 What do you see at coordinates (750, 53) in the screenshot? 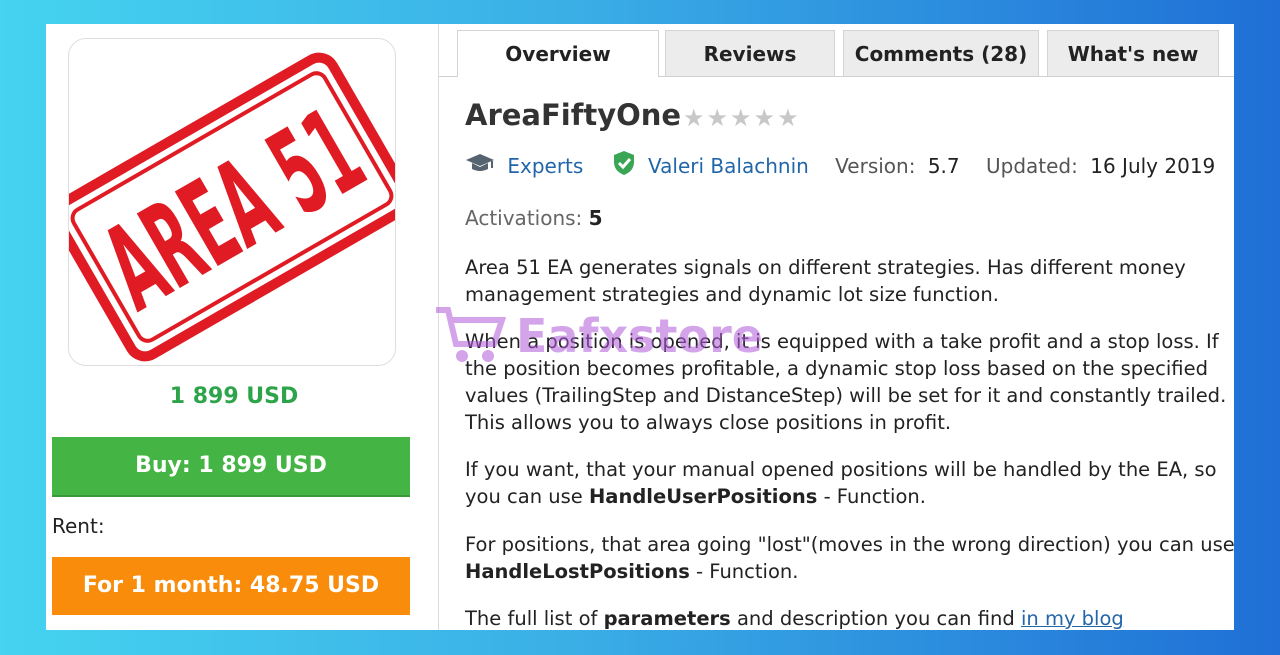
I see `tab-reviews: Reviews` at bounding box center [750, 53].